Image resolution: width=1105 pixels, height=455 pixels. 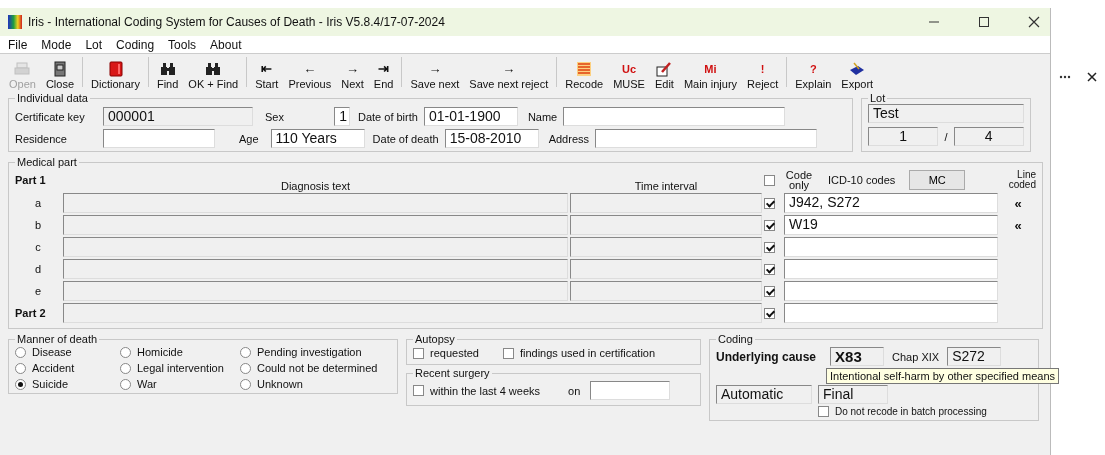 What do you see at coordinates (470, 116) in the screenshot?
I see `date-of-birth-field: 01-01-1900` at bounding box center [470, 116].